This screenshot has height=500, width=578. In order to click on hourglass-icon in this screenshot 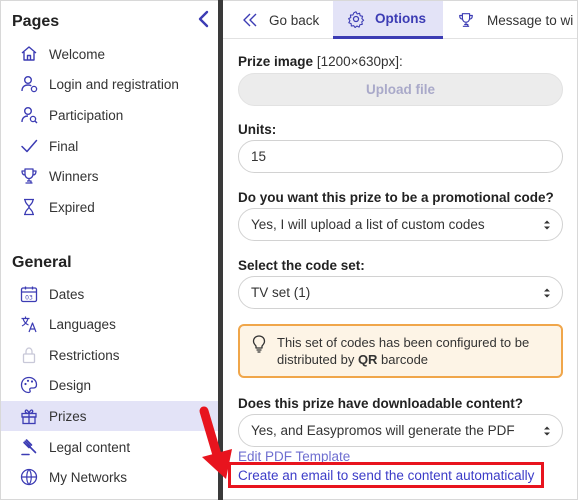, I will do `click(29, 207)`.